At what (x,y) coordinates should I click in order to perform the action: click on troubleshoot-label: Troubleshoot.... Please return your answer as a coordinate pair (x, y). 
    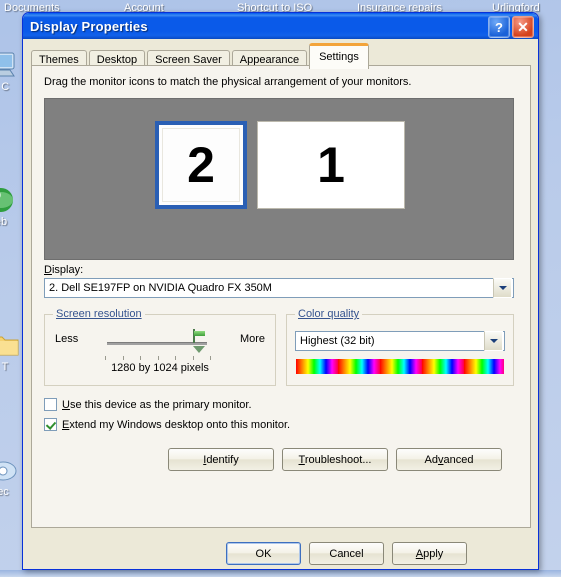
    Looking at the image, I should click on (335, 459).